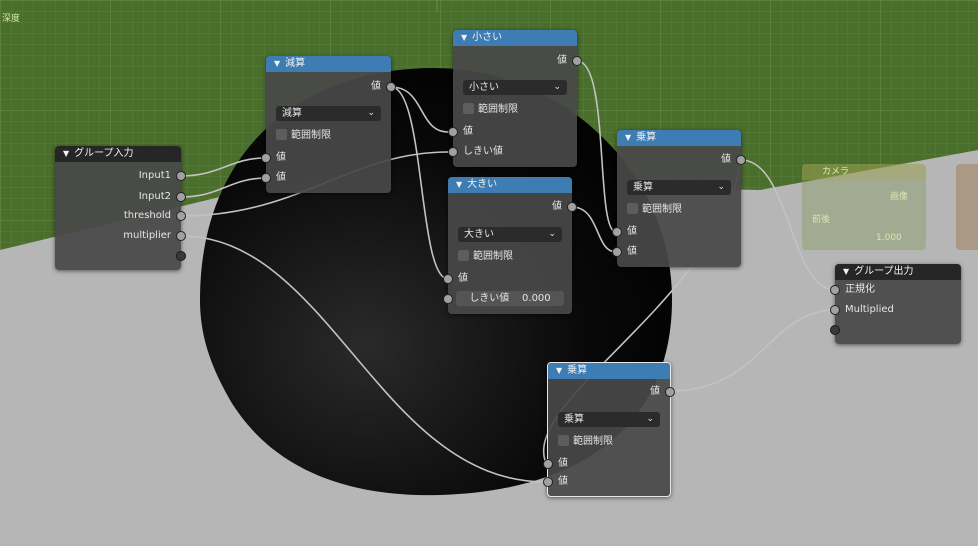 This screenshot has width=978, height=546. What do you see at coordinates (515, 87) in the screenshot?
I see `less-than-operation-dropdown: 小さい ⌄` at bounding box center [515, 87].